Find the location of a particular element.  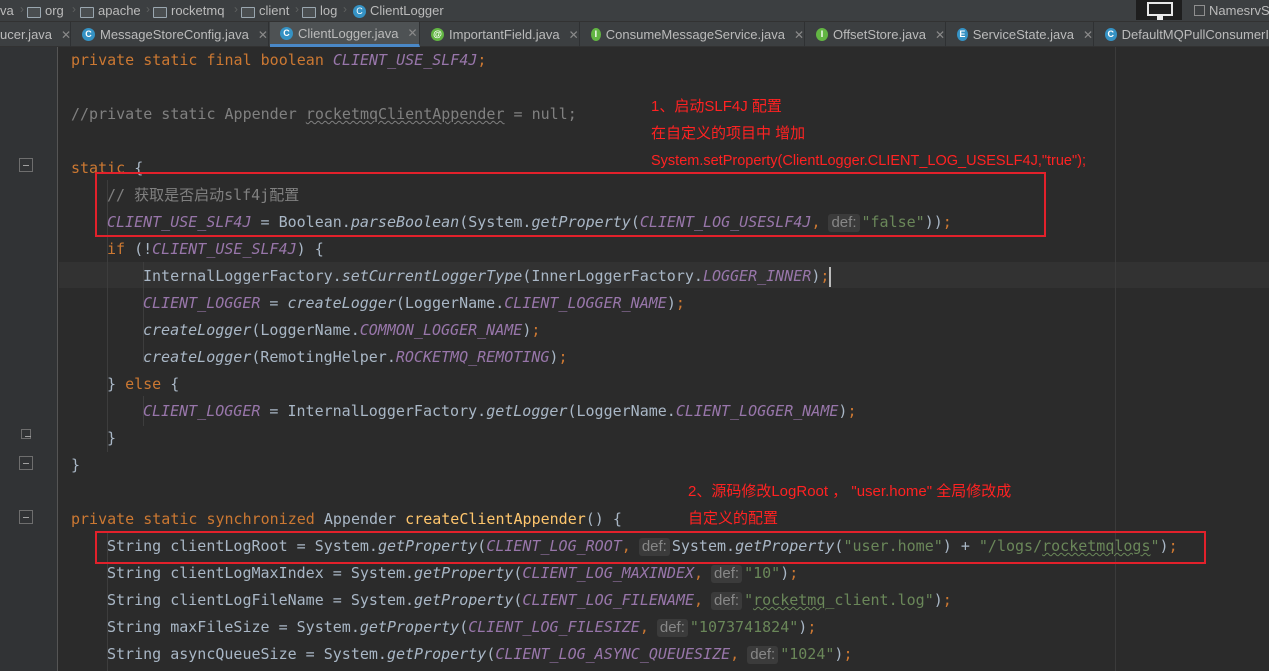

keyword: if is located at coordinates (116, 249).